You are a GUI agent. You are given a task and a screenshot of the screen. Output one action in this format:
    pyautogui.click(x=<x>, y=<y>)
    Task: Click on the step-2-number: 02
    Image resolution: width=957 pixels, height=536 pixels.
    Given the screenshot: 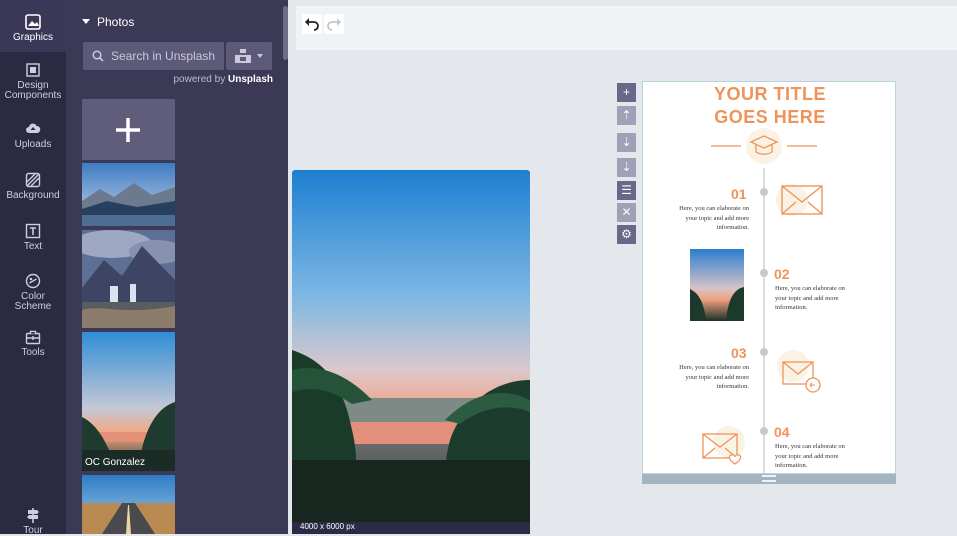 What is the action you would take?
    pyautogui.click(x=782, y=274)
    